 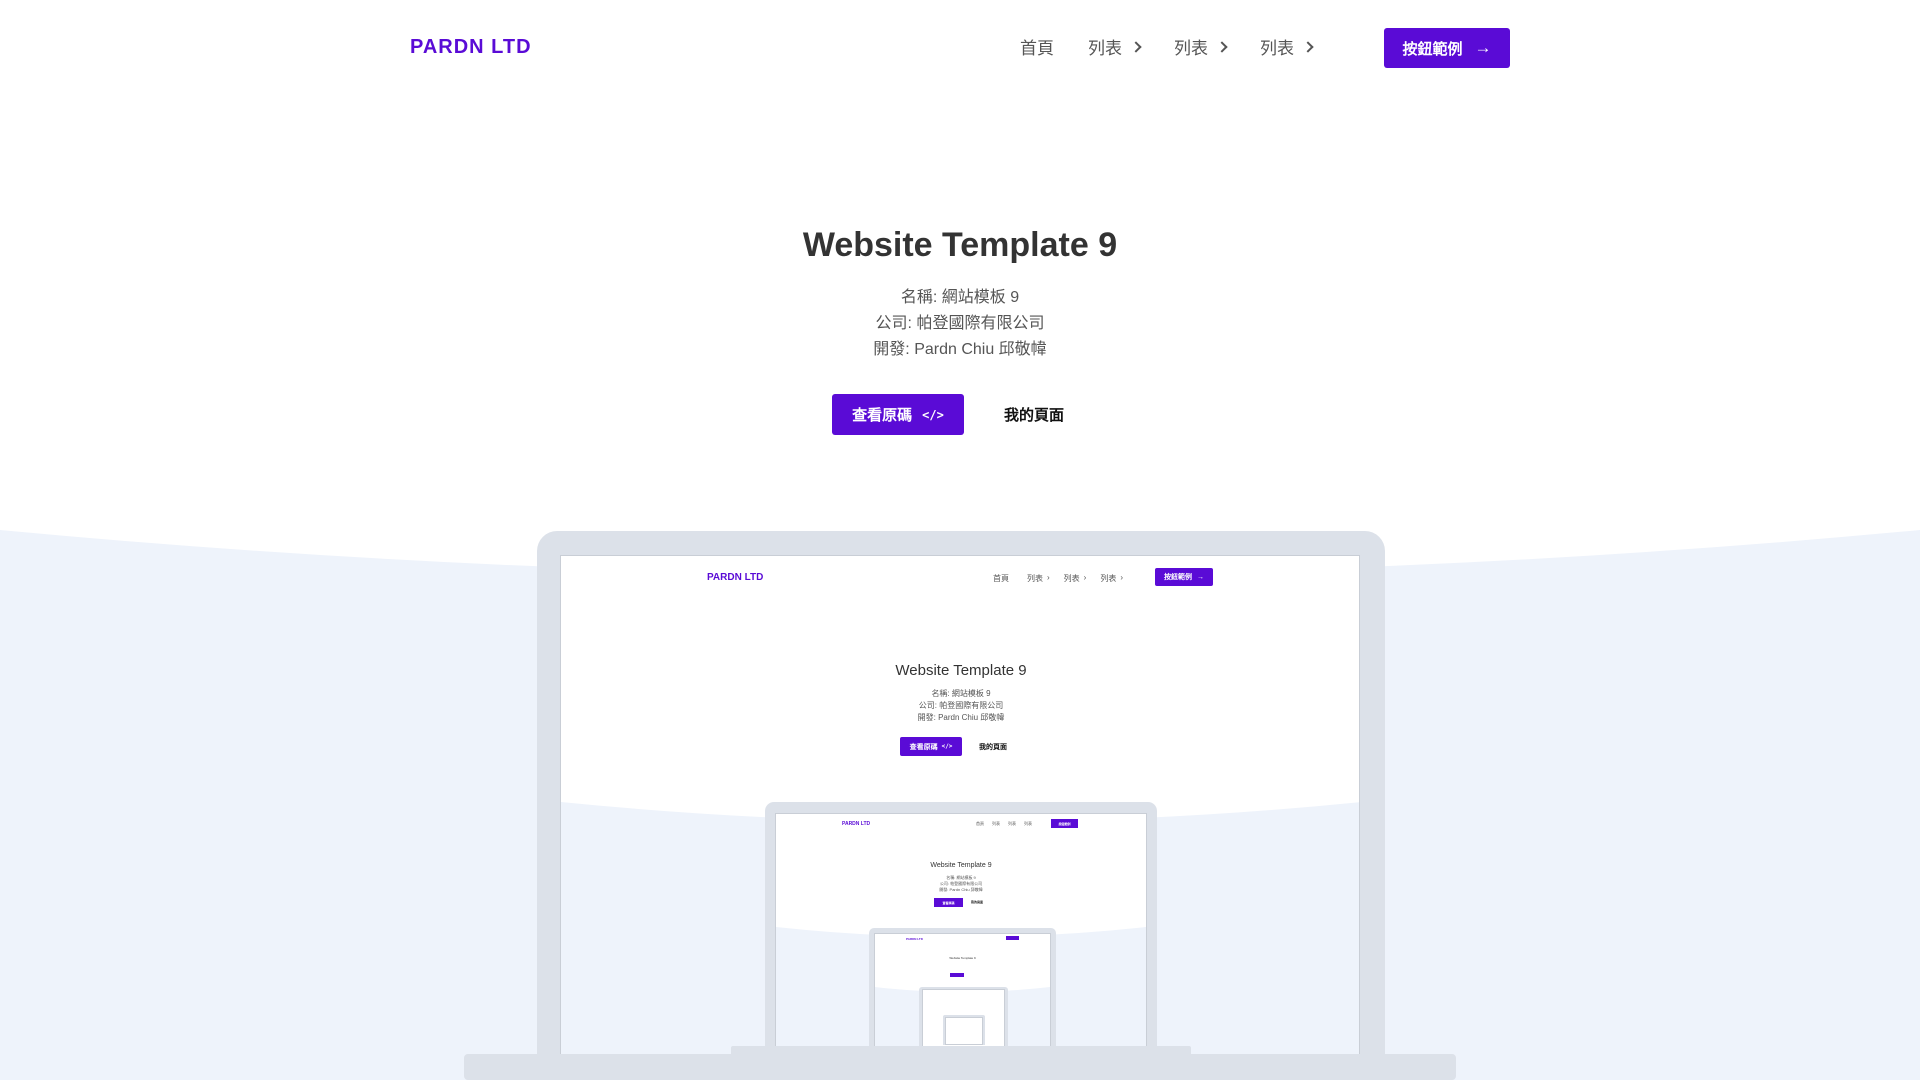 What do you see at coordinates (914, 939) in the screenshot?
I see `preview3-brand: PARDN LTD` at bounding box center [914, 939].